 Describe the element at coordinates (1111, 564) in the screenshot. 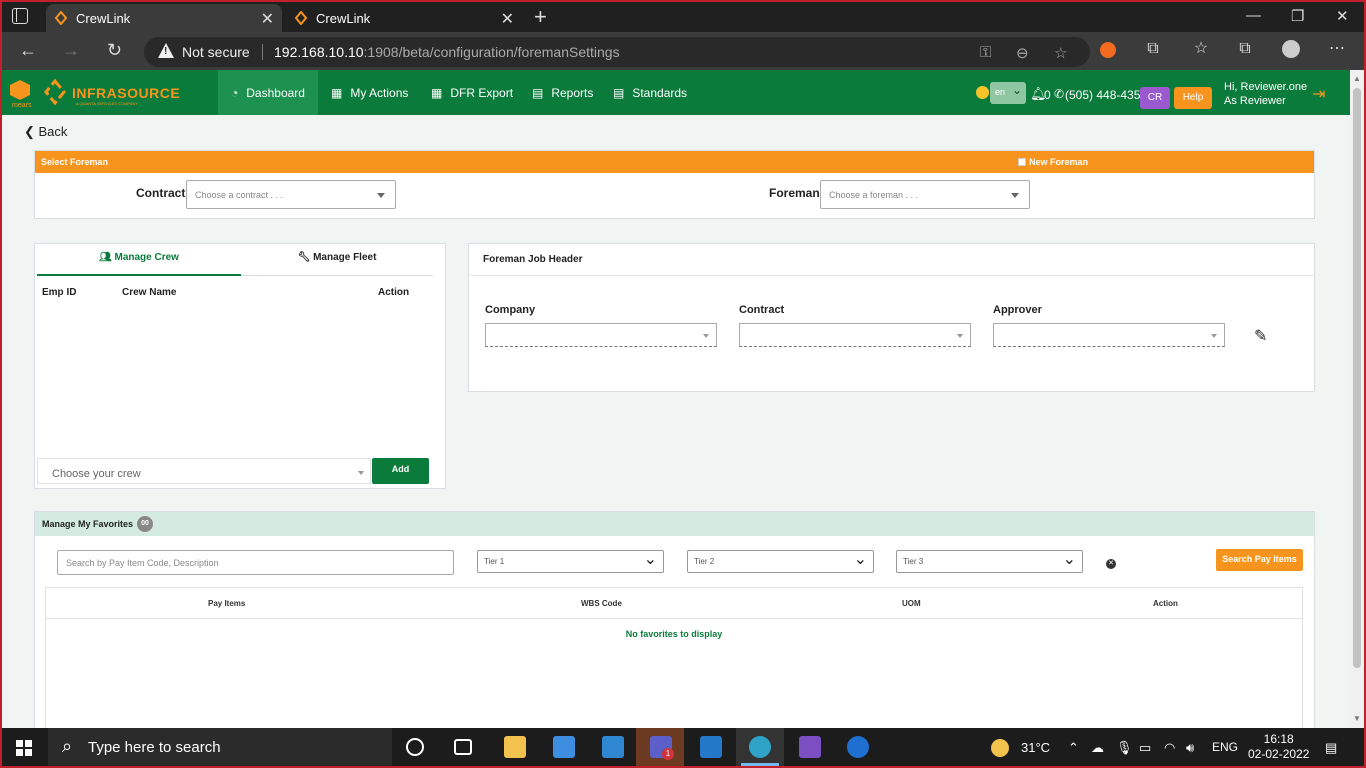

I see `clear-filter-icon: ✕` at that location.